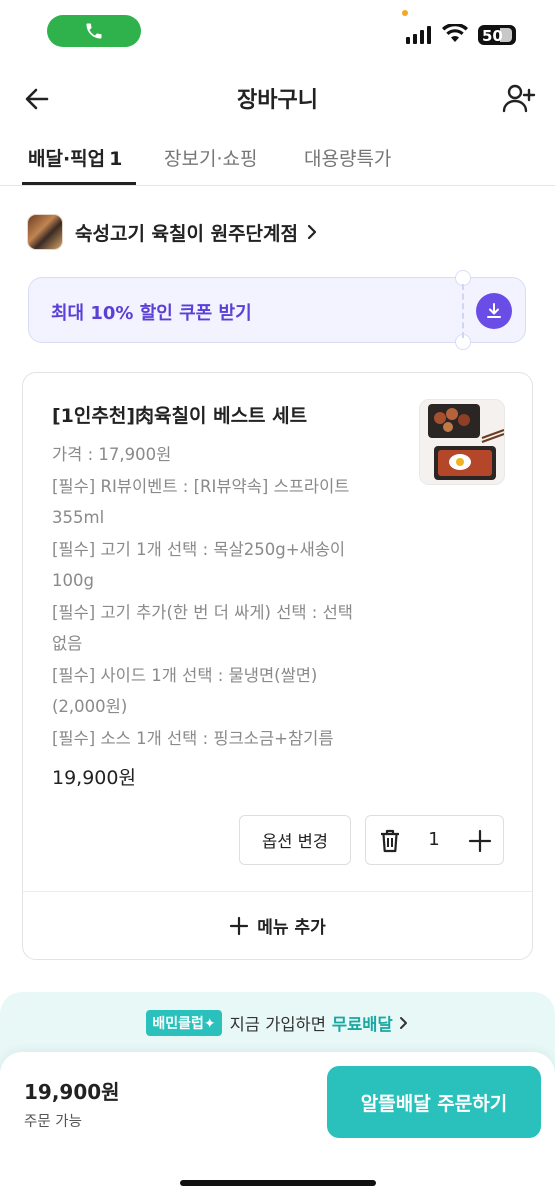 This screenshot has width=555, height=1200. Describe the element at coordinates (201, 486) in the screenshot. I see `option-line: [필수] RI뷰이벤트 : [RI뷰약속] 스프라이트` at that location.